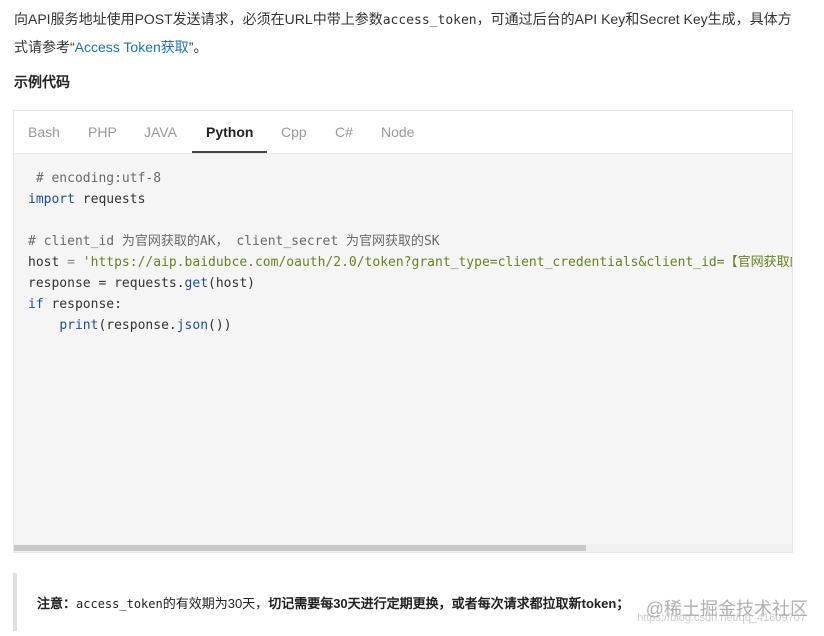 The width and height of the screenshot is (824, 636). What do you see at coordinates (231, 283) in the screenshot?
I see `code-get-args: (host)` at bounding box center [231, 283].